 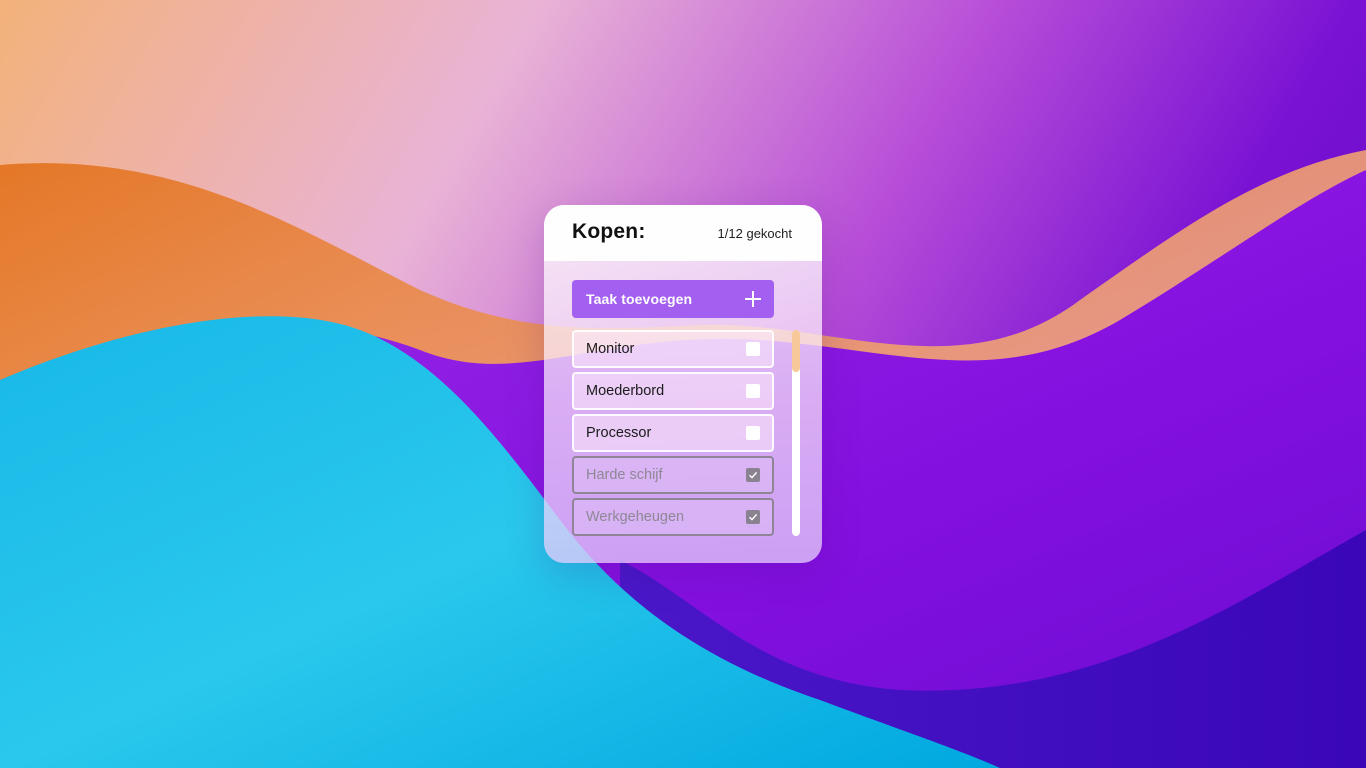 I want to click on add-task-button: Taak toevoegen, so click(x=673, y=299).